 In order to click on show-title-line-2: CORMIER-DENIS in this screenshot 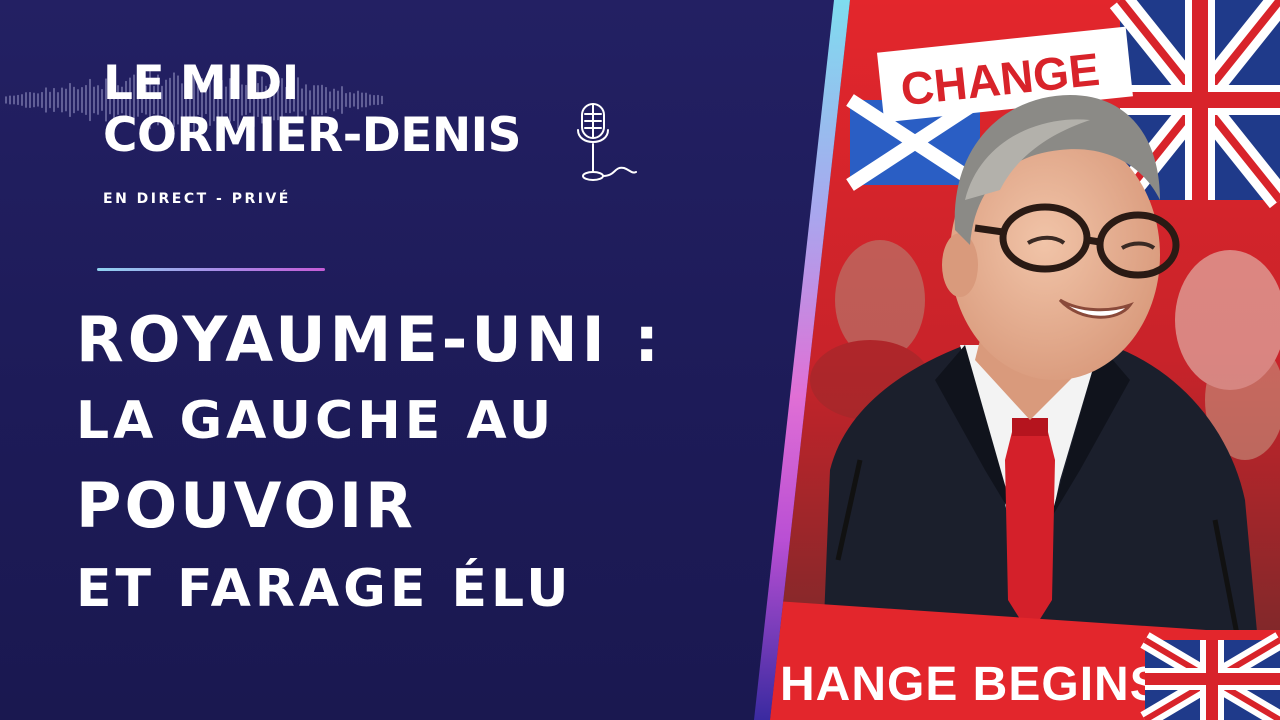, I will do `click(312, 135)`.